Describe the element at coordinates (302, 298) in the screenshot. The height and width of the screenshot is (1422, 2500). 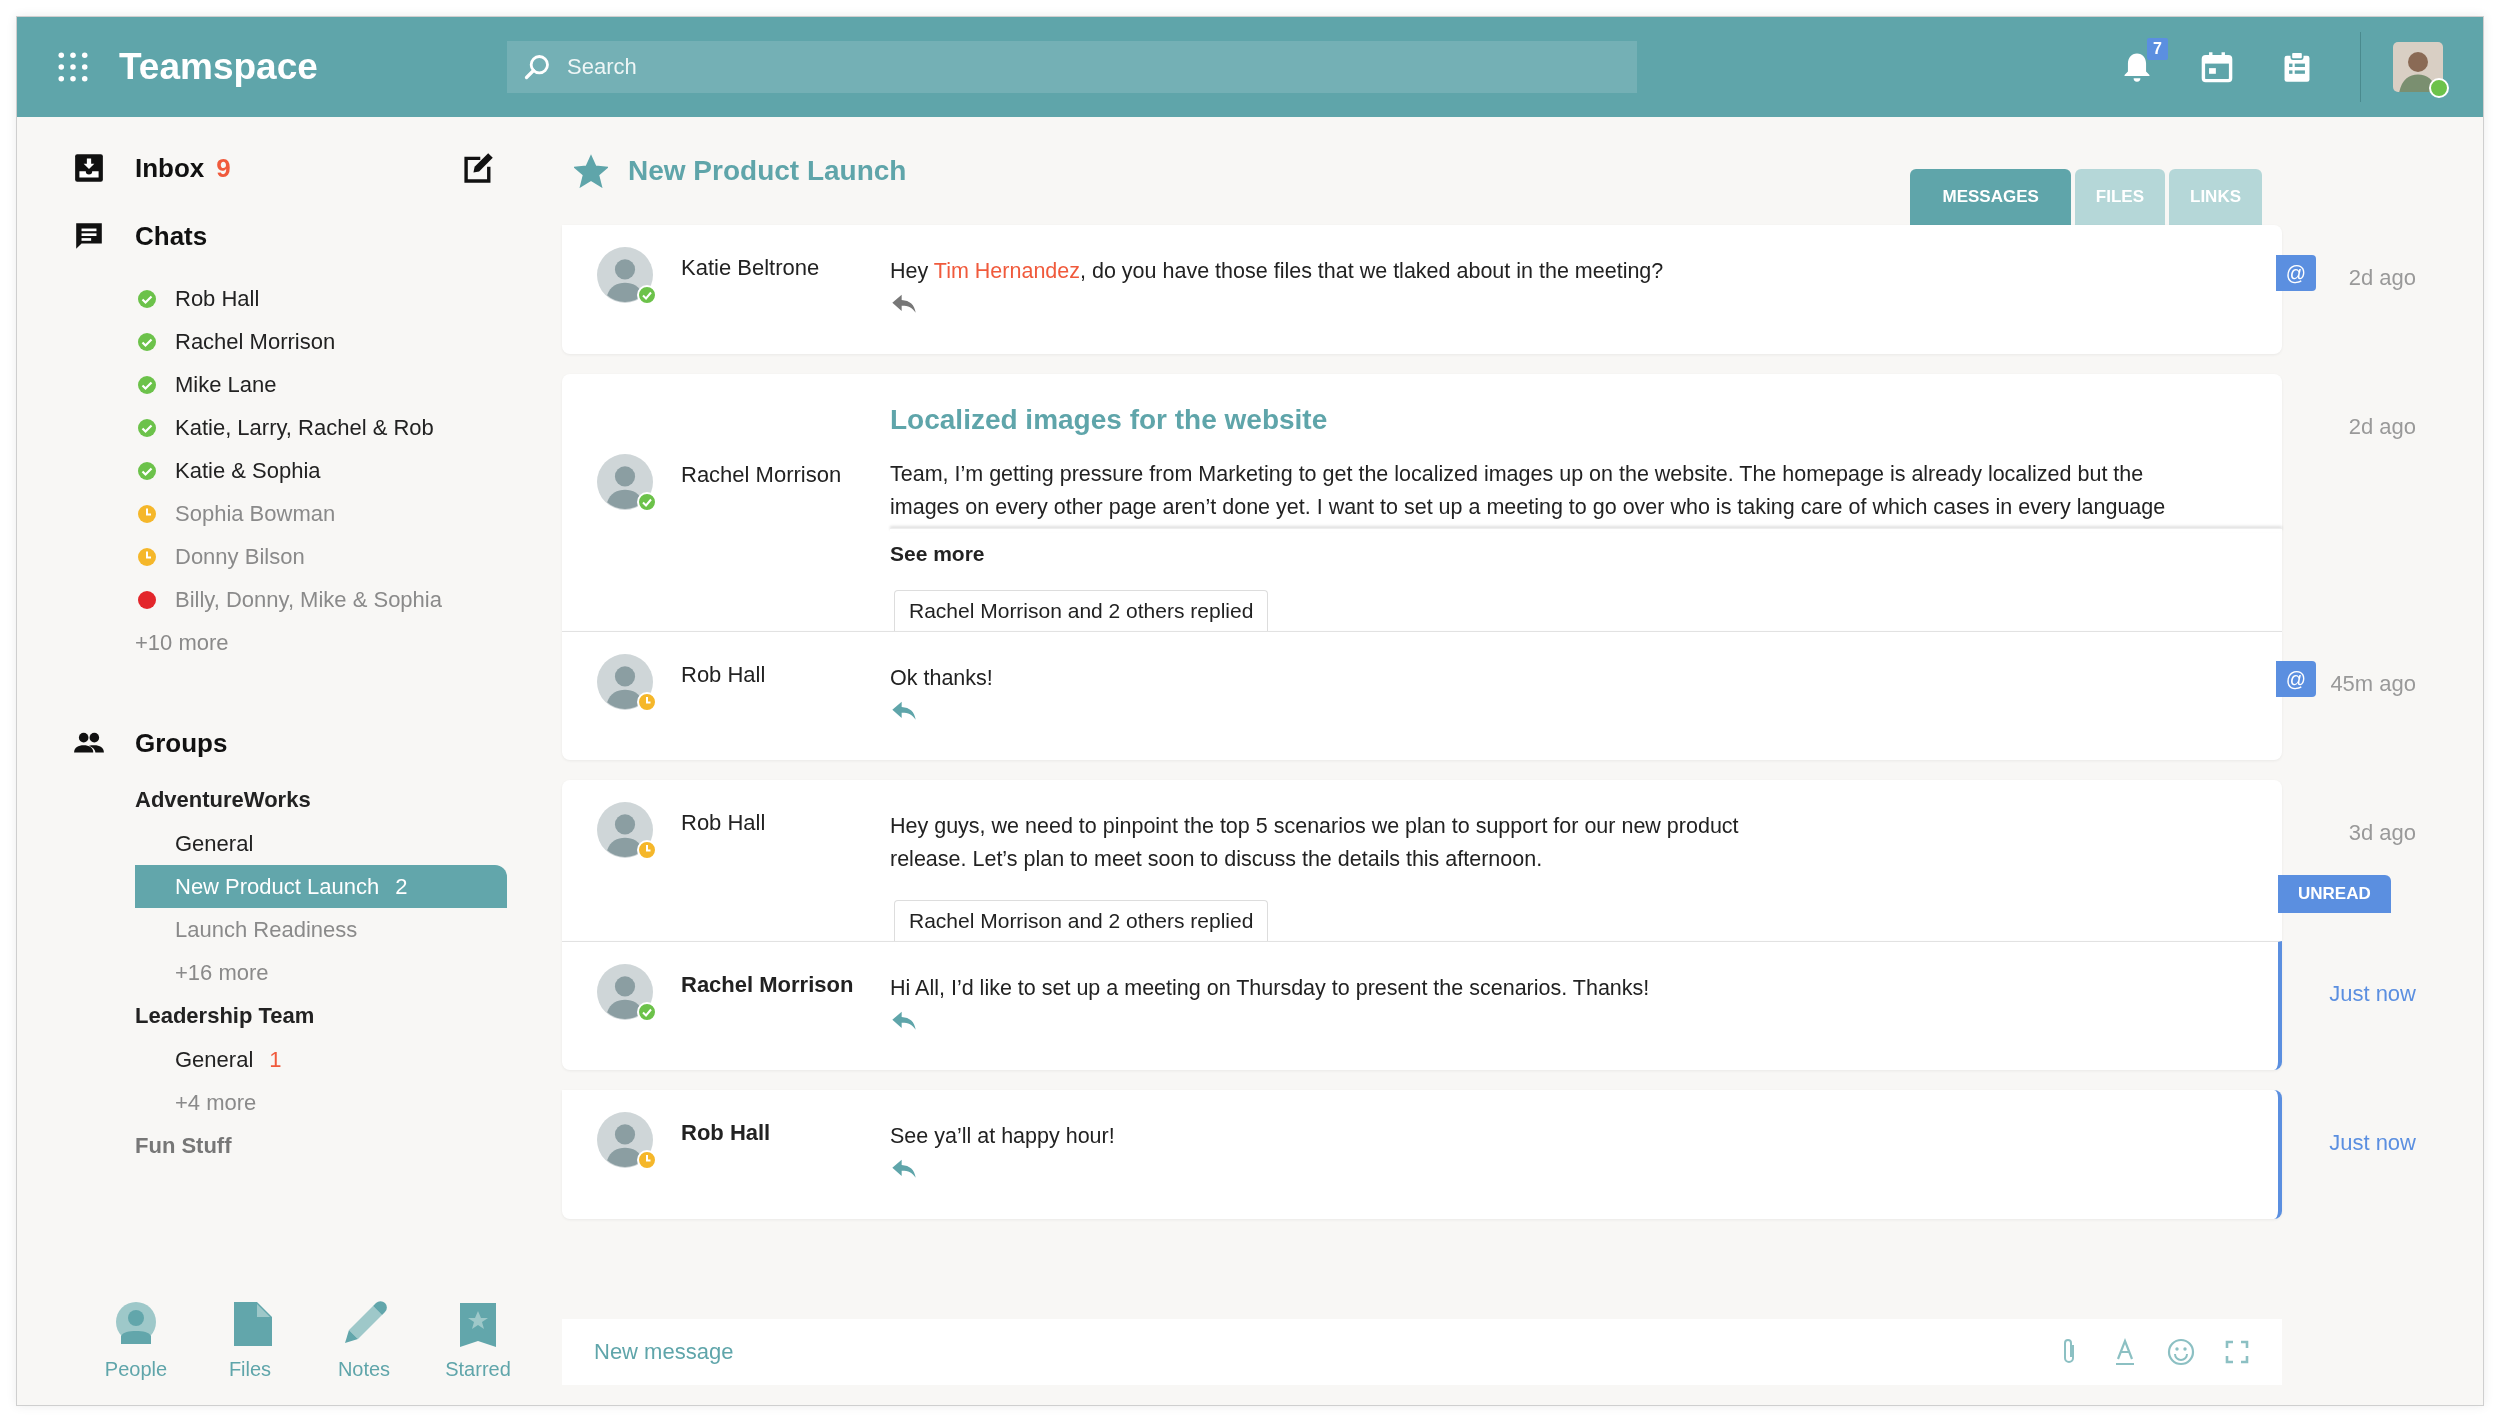
I see `chat-item: Rob Hall` at that location.